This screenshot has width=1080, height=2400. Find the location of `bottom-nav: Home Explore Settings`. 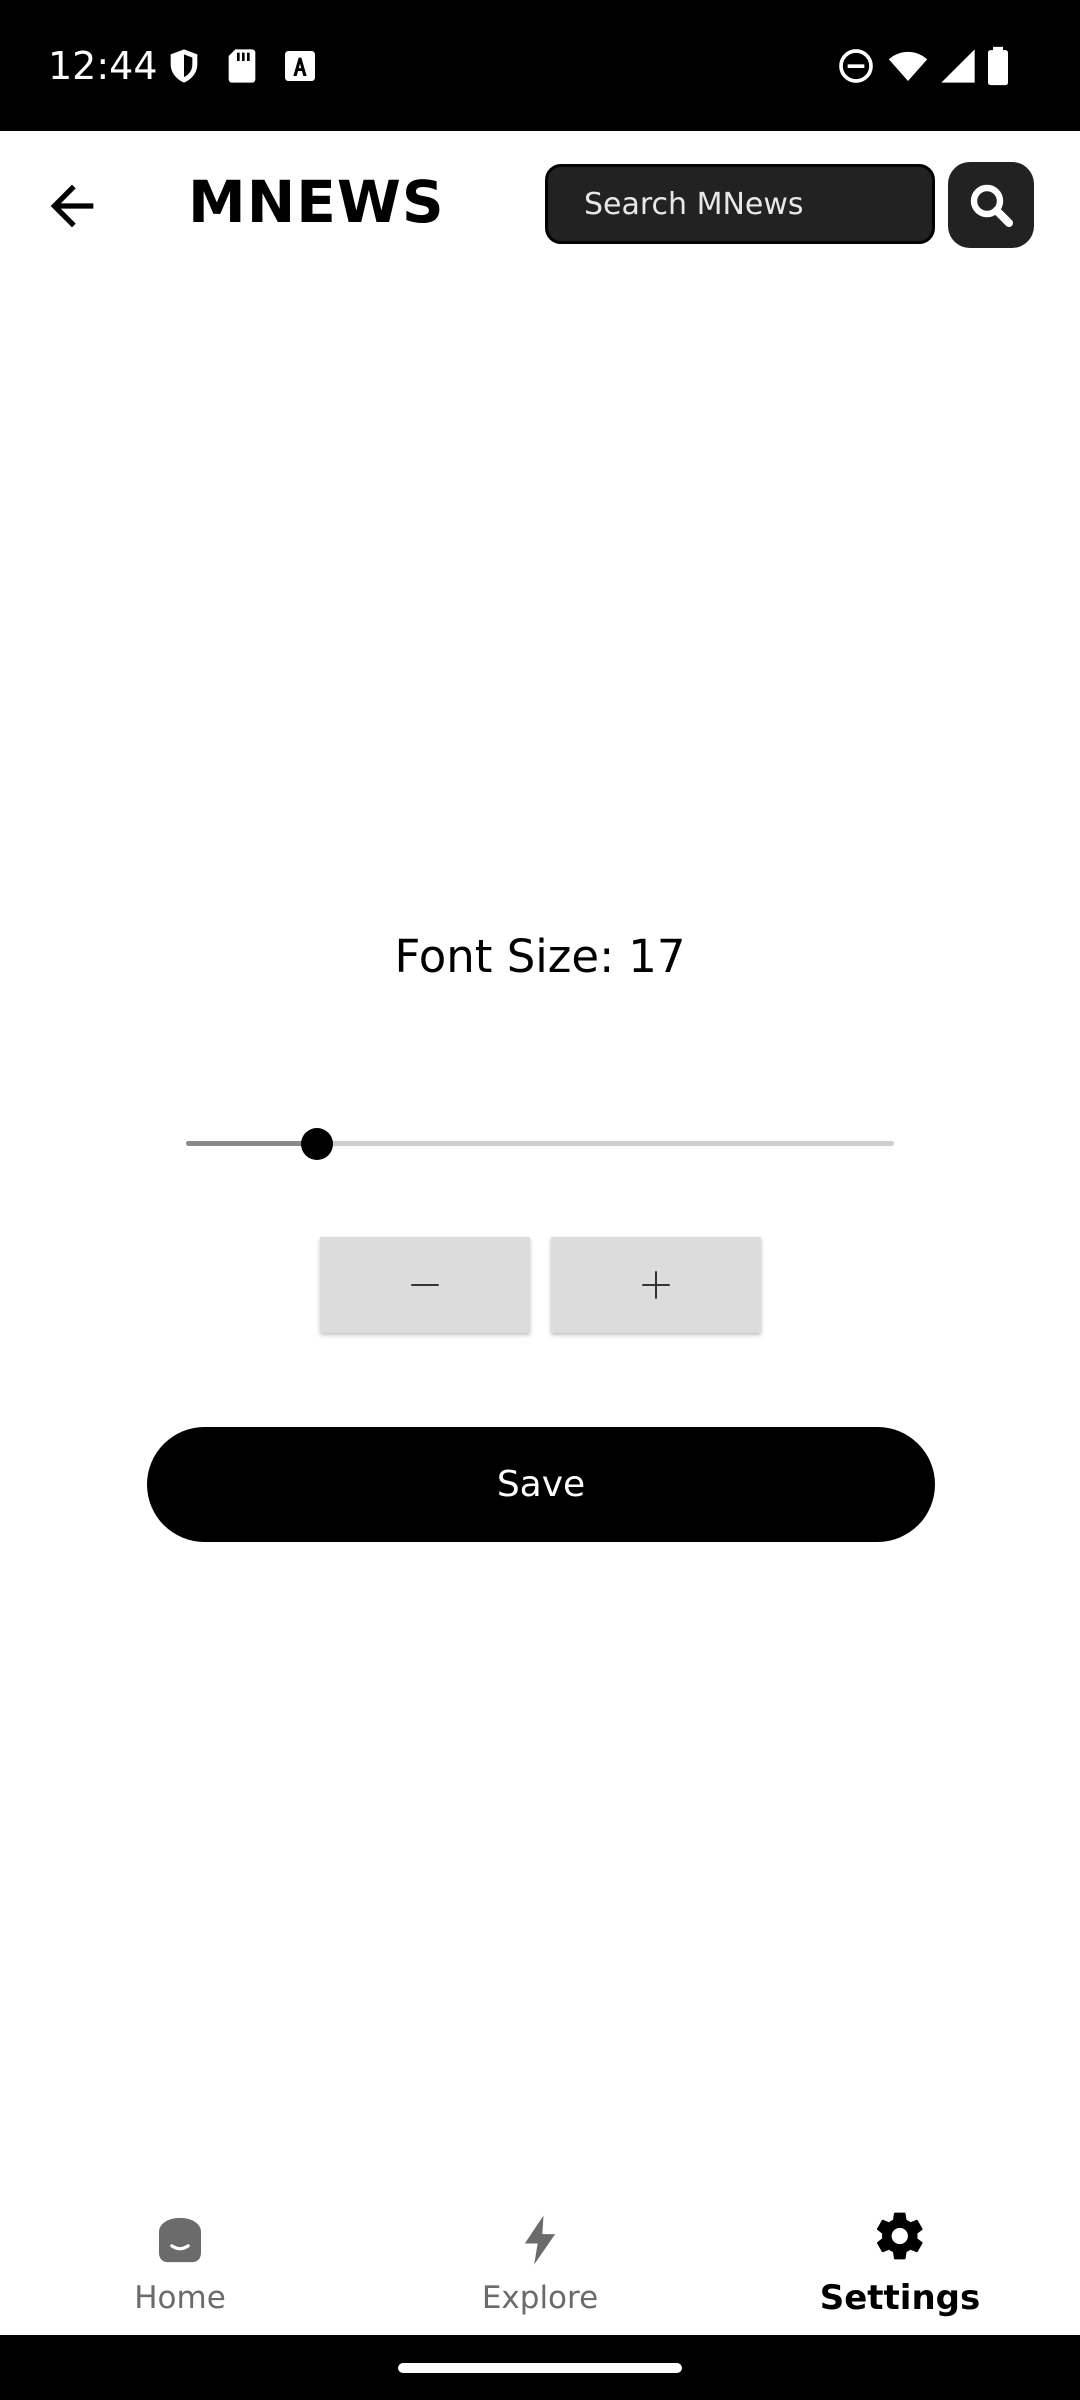

bottom-nav: Home Explore Settings is located at coordinates (540, 2262).